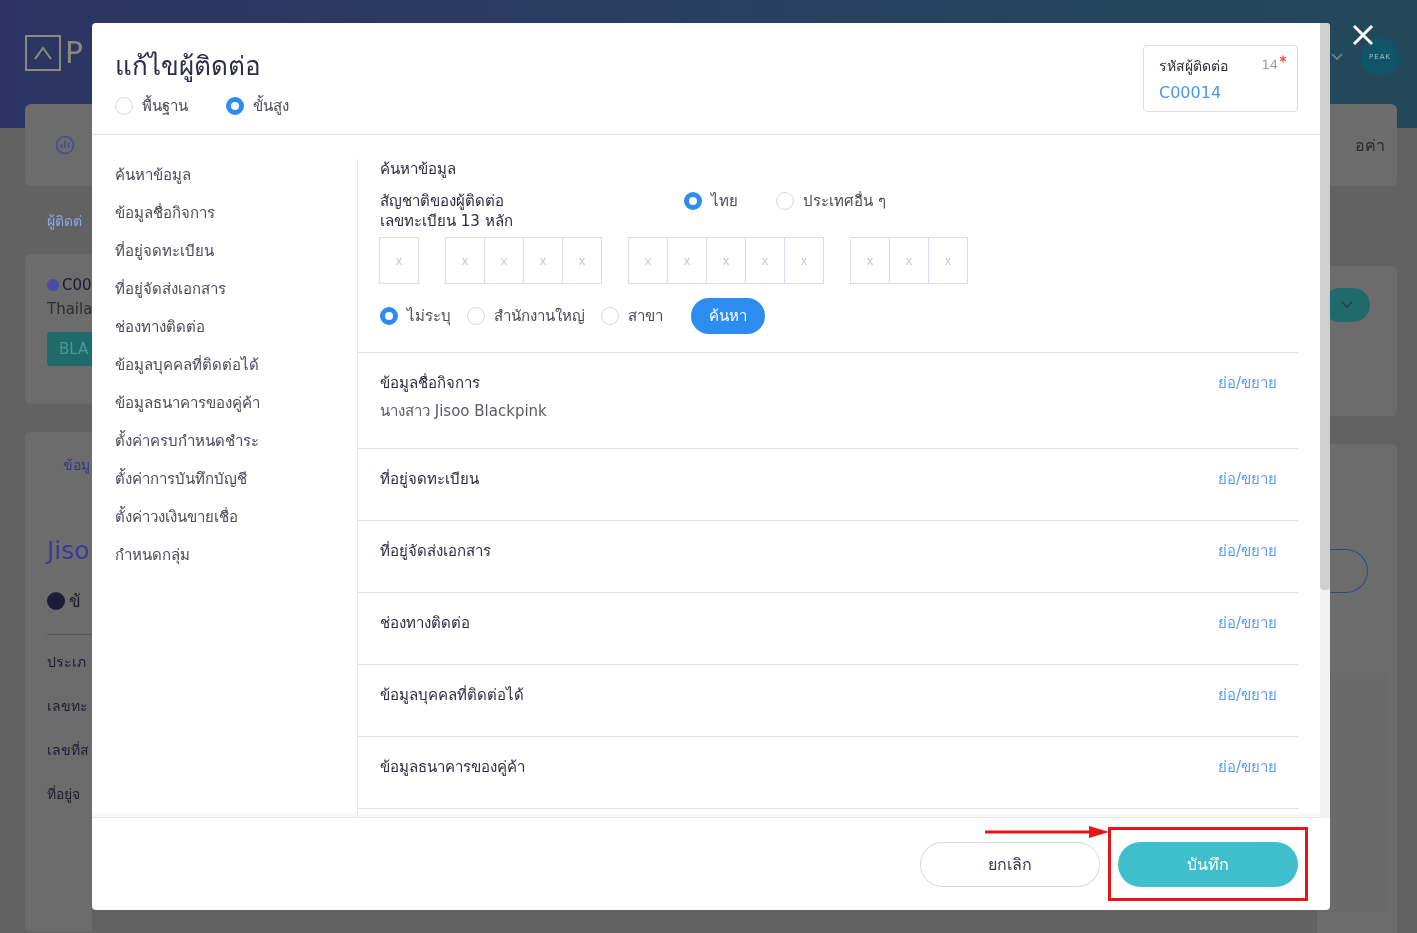 The width and height of the screenshot is (1417, 933). What do you see at coordinates (452, 695) in the screenshot?
I see `section-title: ข้อมูลบุคคลที่ติดต่อได้` at bounding box center [452, 695].